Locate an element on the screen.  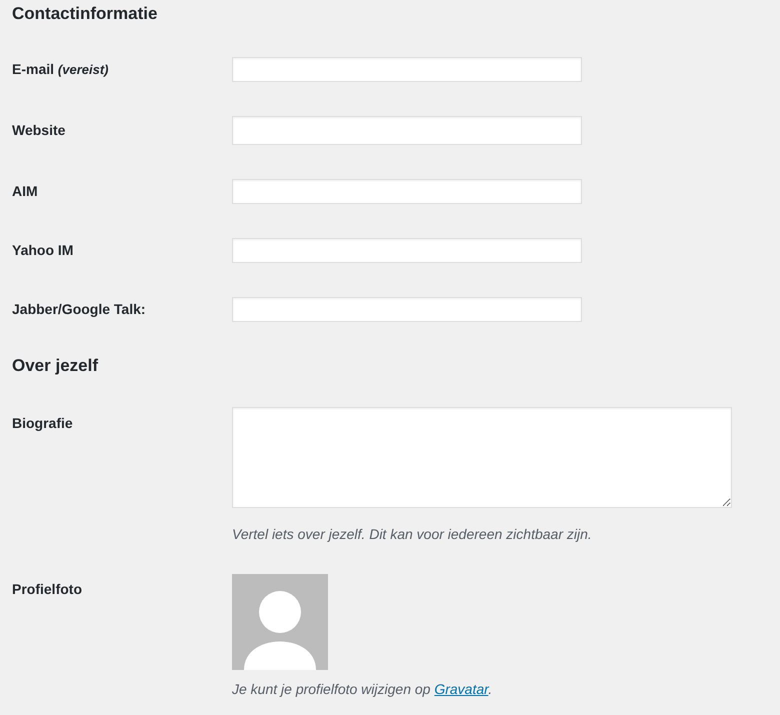
field-label: Website is located at coordinates (39, 130).